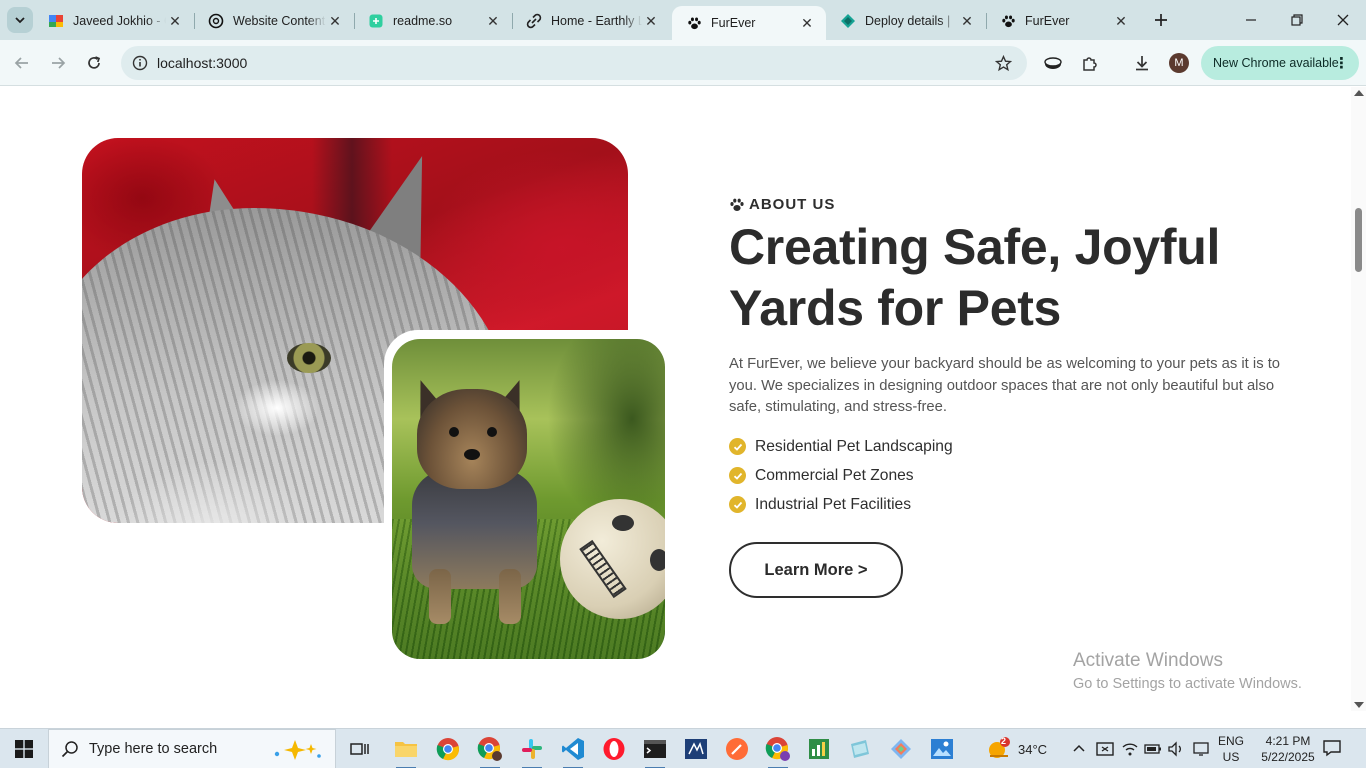 Image resolution: width=1366 pixels, height=768 pixels. What do you see at coordinates (1161, 20) in the screenshot?
I see `new-tab-button` at bounding box center [1161, 20].